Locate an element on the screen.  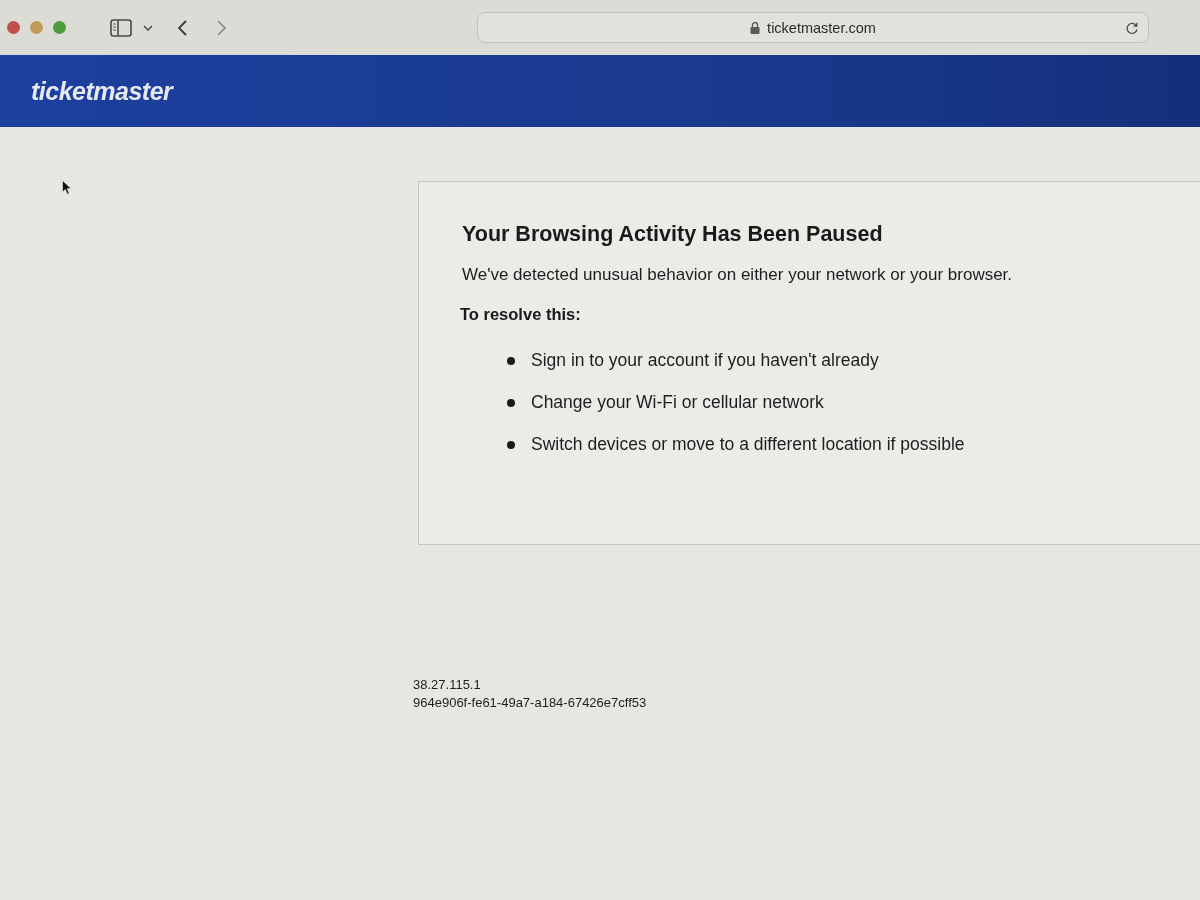
zoom-window-button is located at coordinates (59, 27).